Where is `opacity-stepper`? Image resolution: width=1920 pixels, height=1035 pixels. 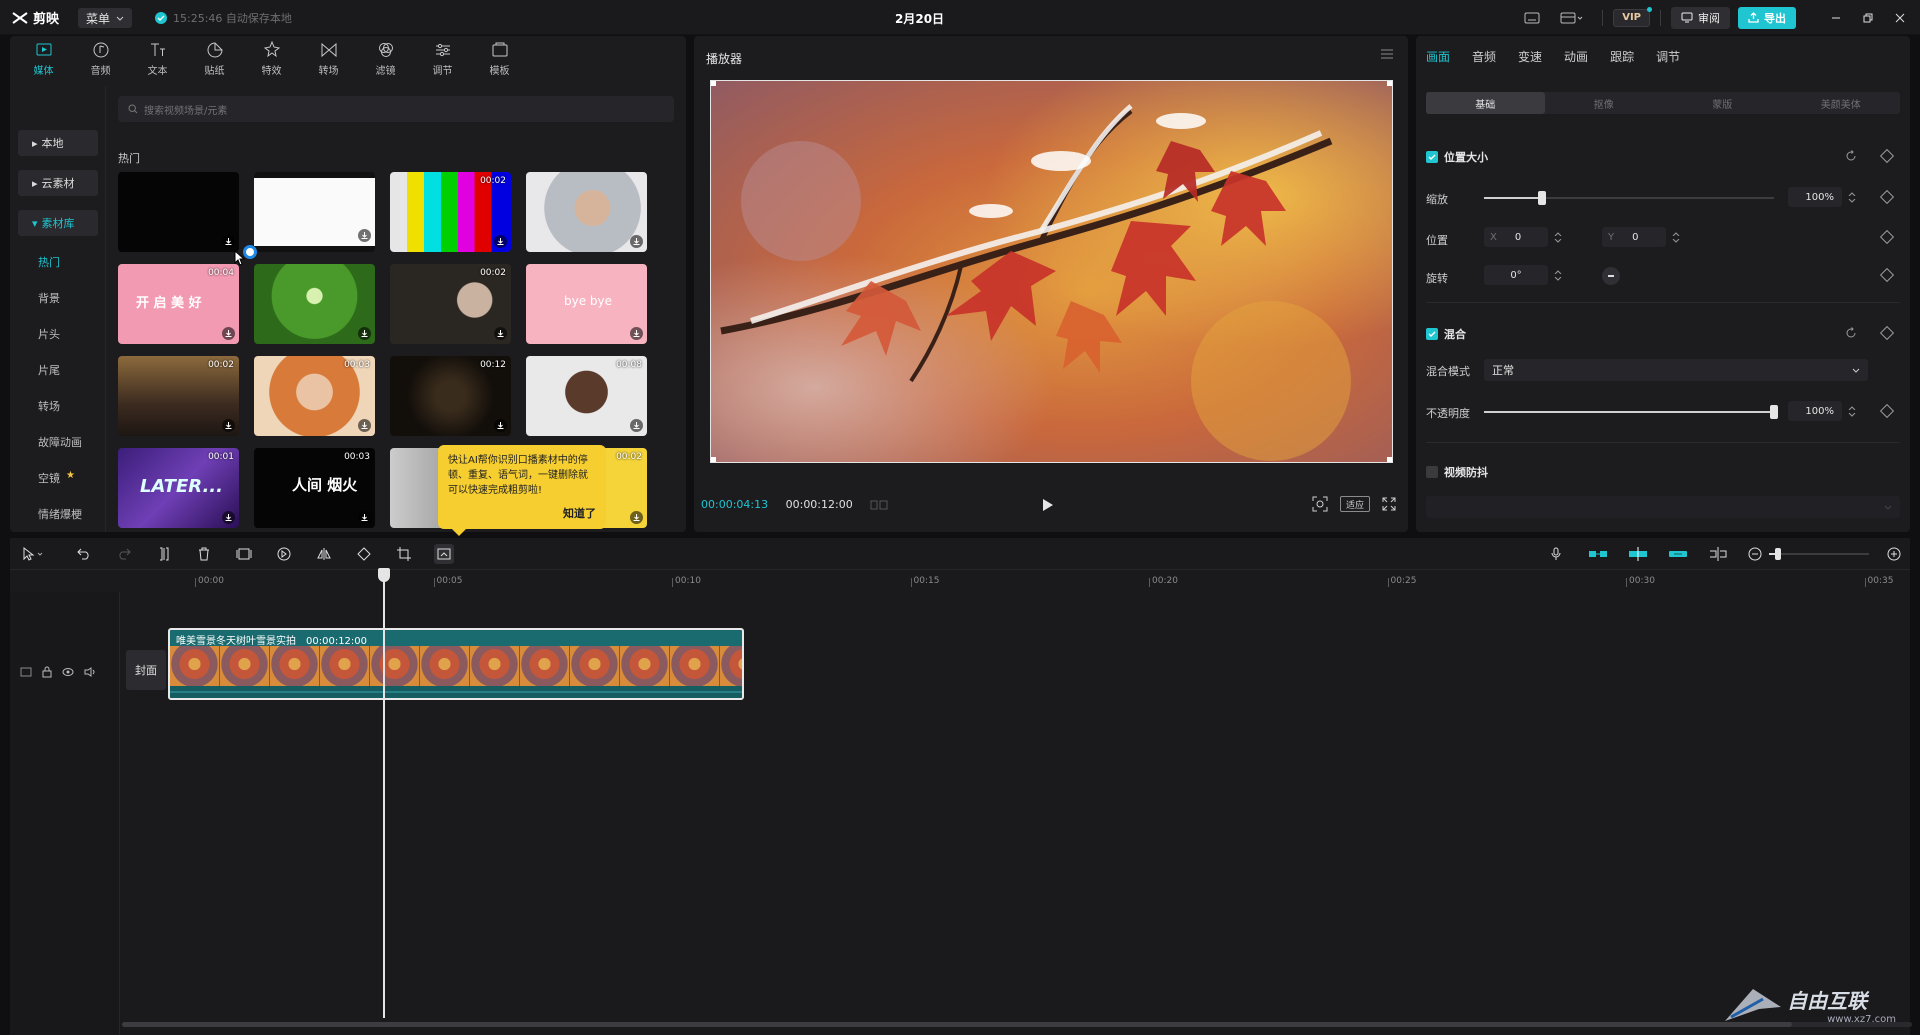 opacity-stepper is located at coordinates (1852, 411).